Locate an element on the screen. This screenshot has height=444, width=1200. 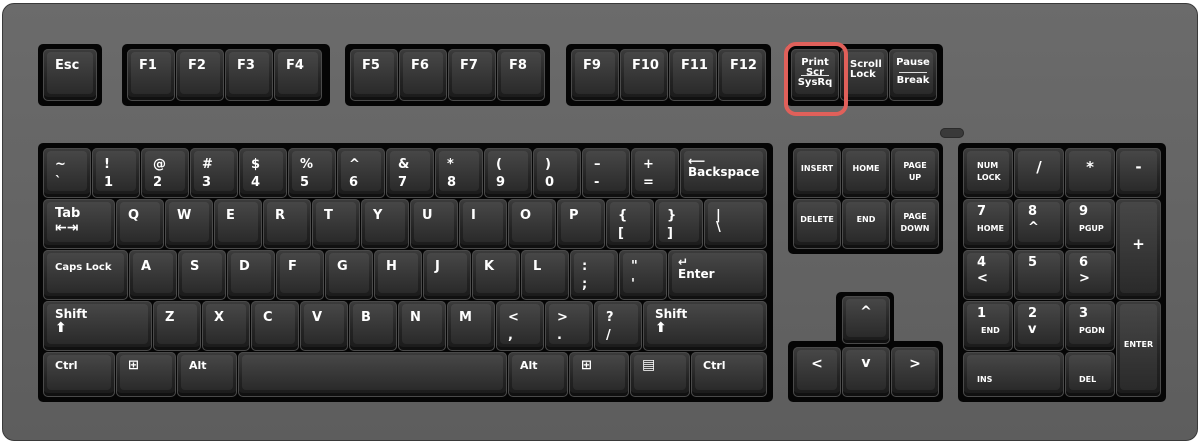
key-j: J is located at coordinates (447, 275).